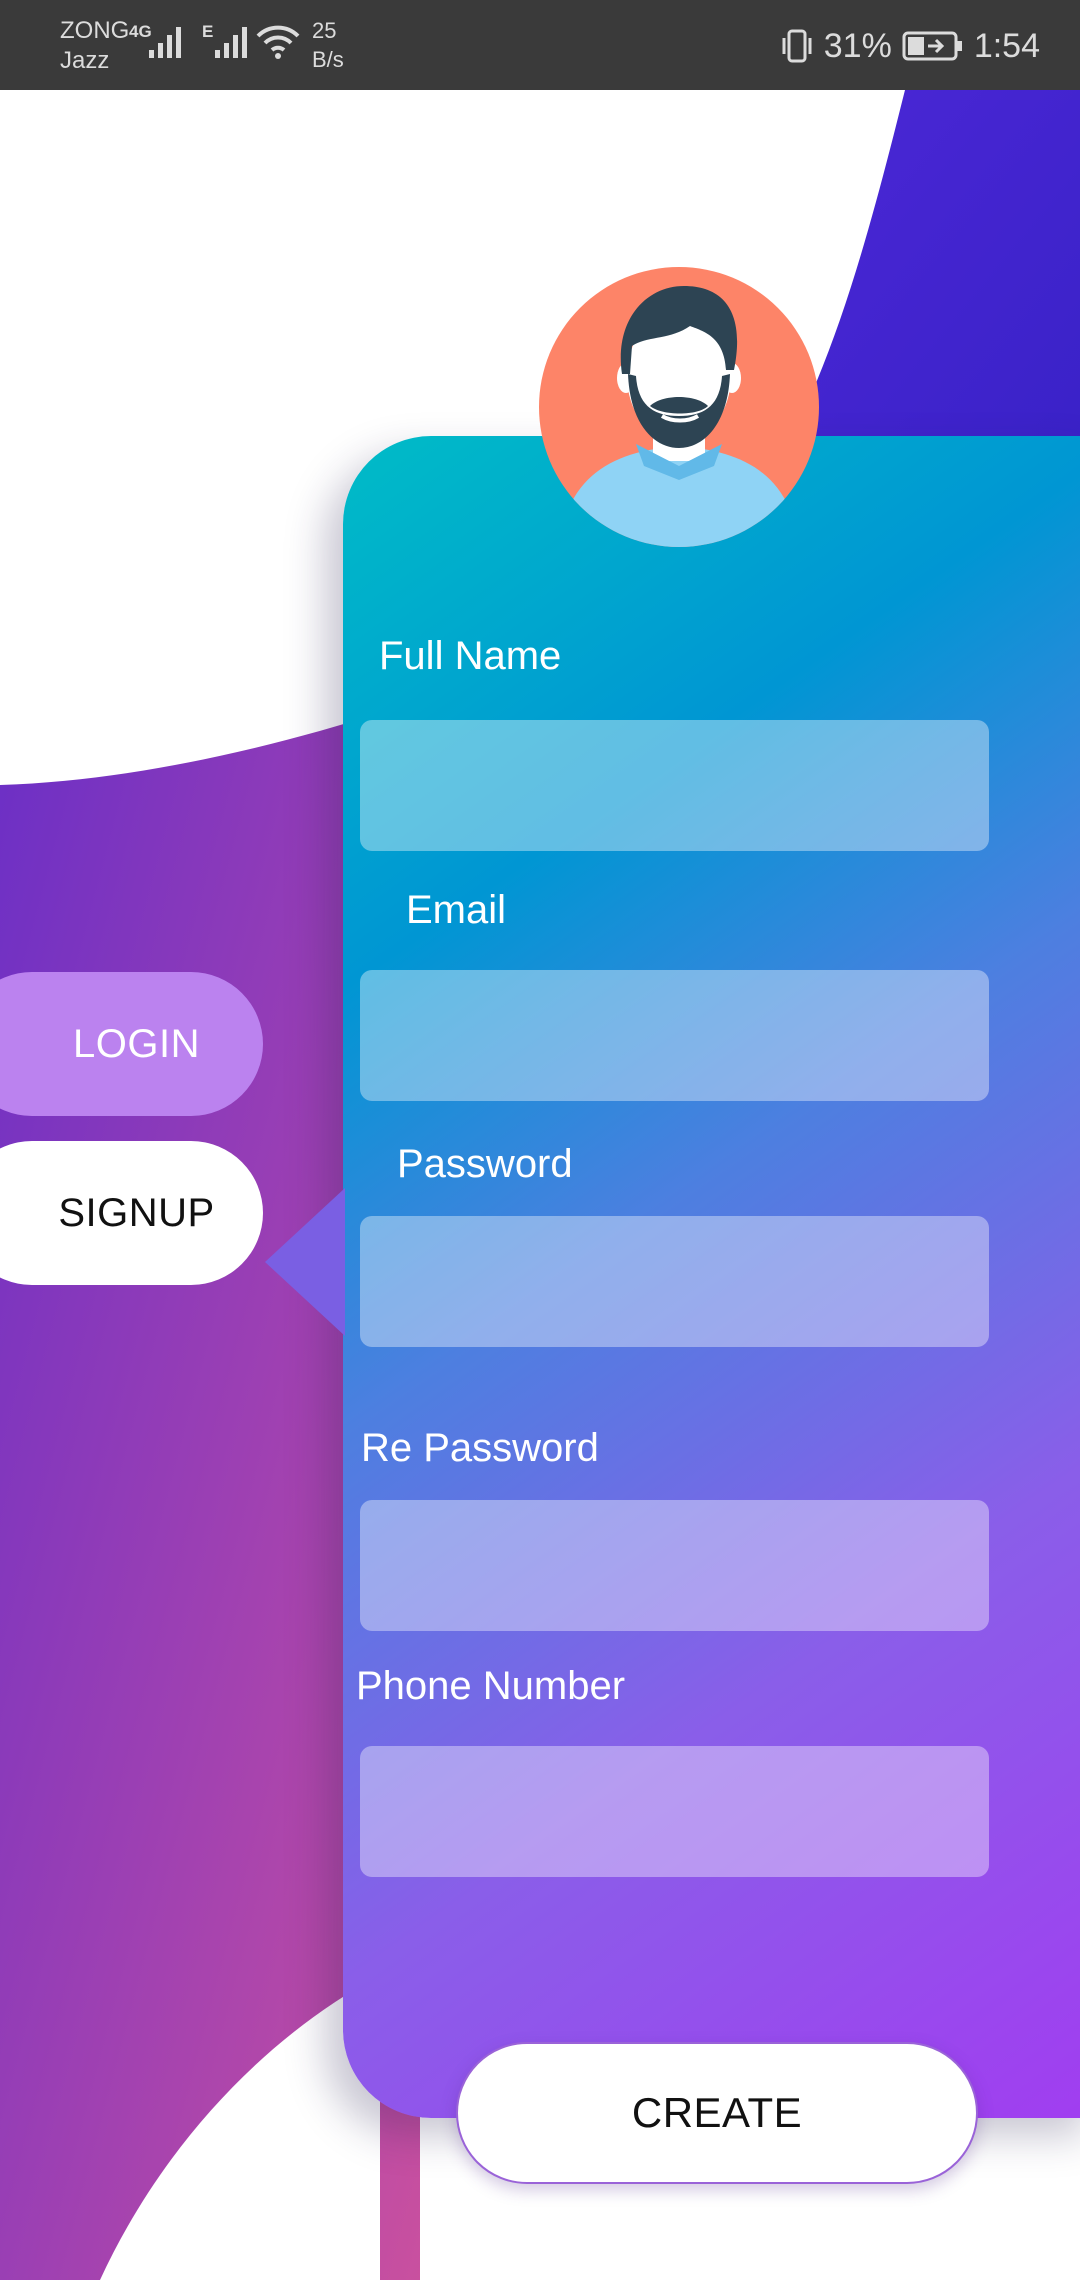 Image resolution: width=1080 pixels, height=2280 pixels. Describe the element at coordinates (208, 31) in the screenshot. I see `network-type-2: E` at that location.